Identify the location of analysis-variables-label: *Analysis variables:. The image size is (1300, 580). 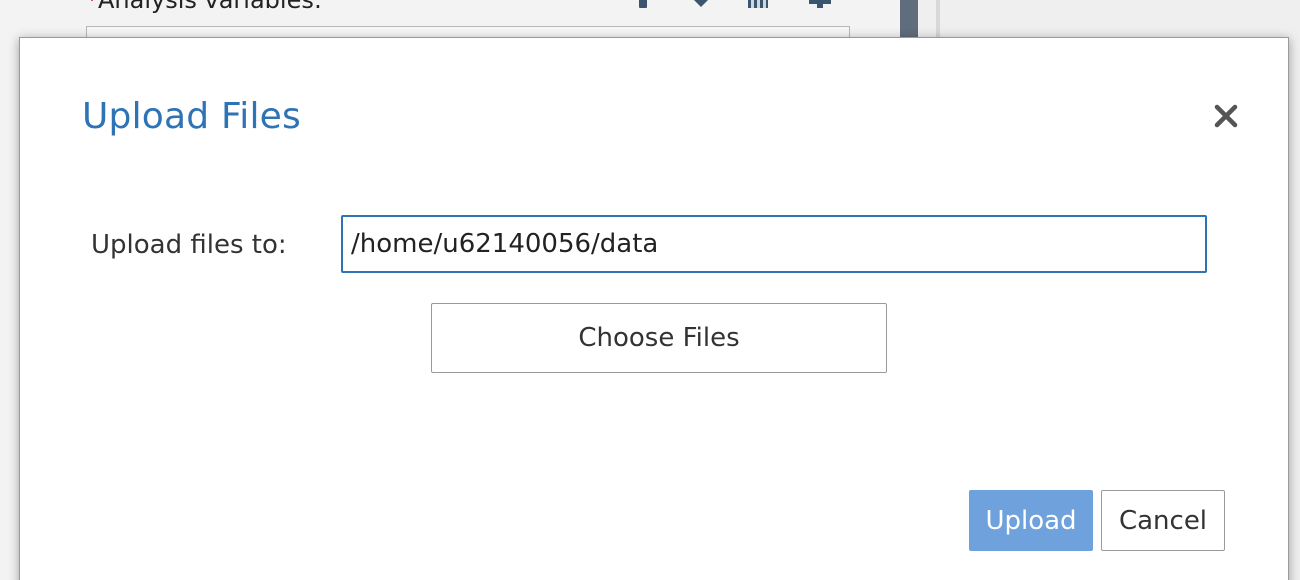
(204, 7).